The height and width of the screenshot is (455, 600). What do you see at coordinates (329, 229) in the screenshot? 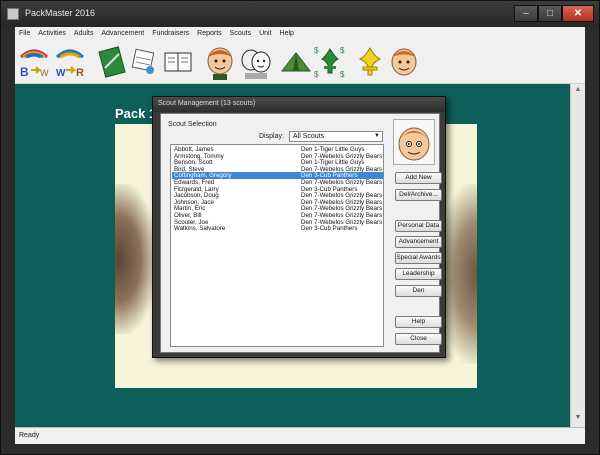
I see `scout-den: Den 3-Cub Panthers` at bounding box center [329, 229].